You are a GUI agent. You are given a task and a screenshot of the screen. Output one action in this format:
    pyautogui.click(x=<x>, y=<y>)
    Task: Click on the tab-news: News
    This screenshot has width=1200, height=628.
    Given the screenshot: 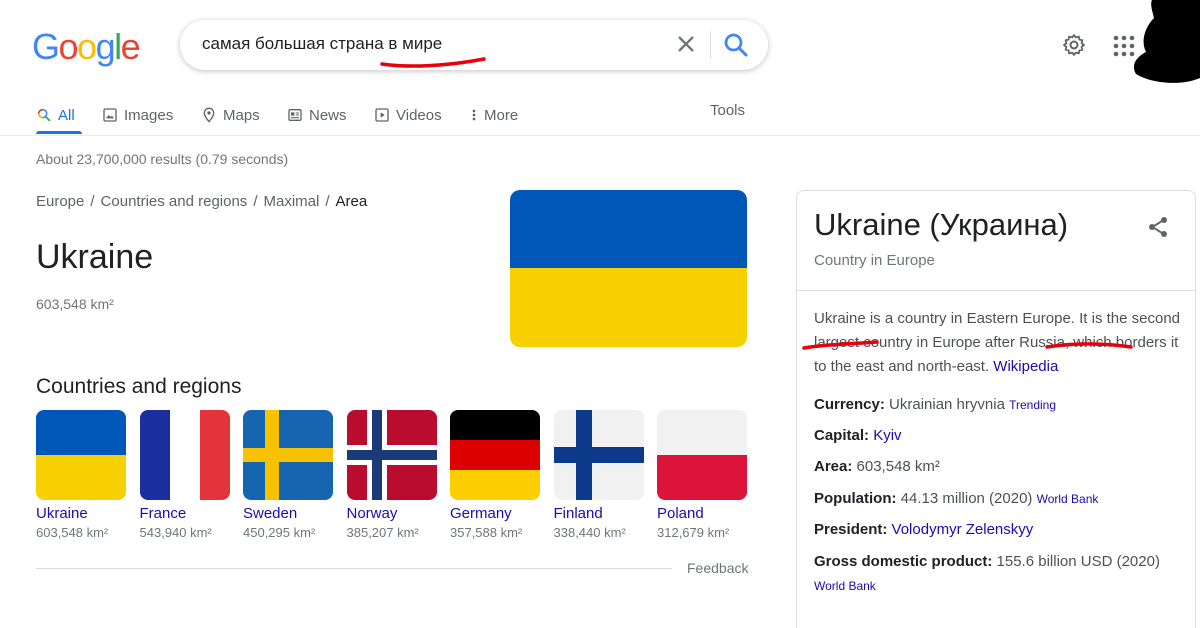 What is the action you would take?
    pyautogui.click(x=317, y=115)
    